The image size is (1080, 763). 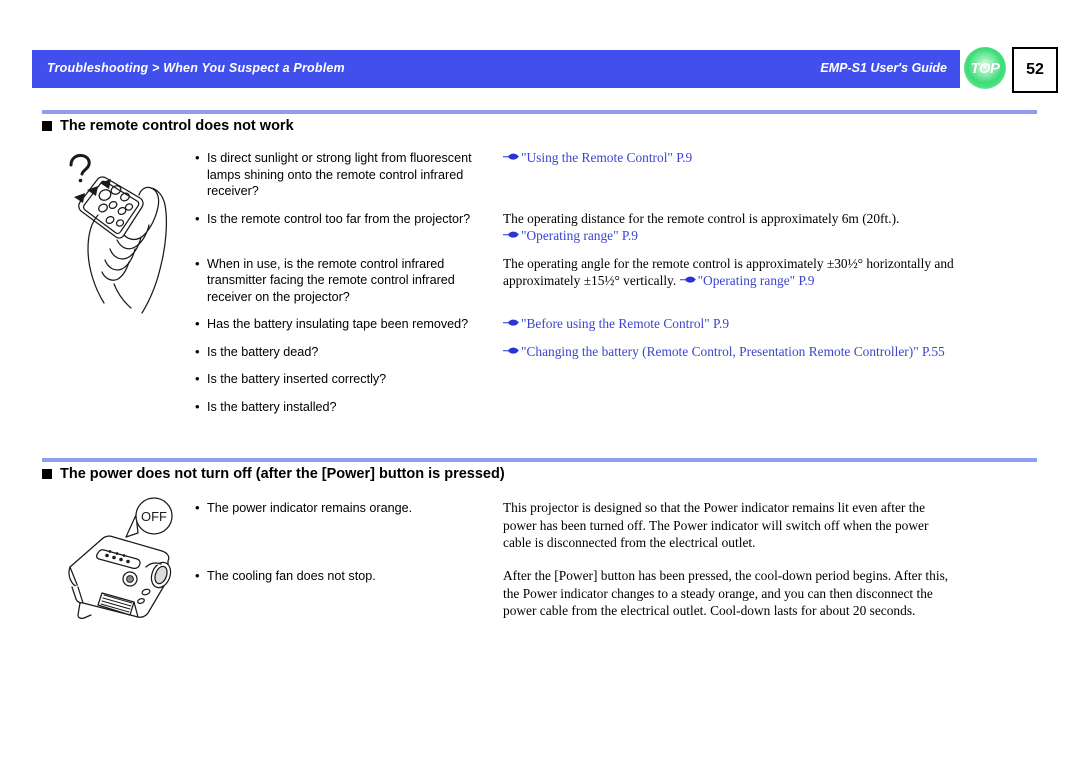 What do you see at coordinates (177, 126) in the screenshot?
I see `section-heading-text: The remote control does not work` at bounding box center [177, 126].